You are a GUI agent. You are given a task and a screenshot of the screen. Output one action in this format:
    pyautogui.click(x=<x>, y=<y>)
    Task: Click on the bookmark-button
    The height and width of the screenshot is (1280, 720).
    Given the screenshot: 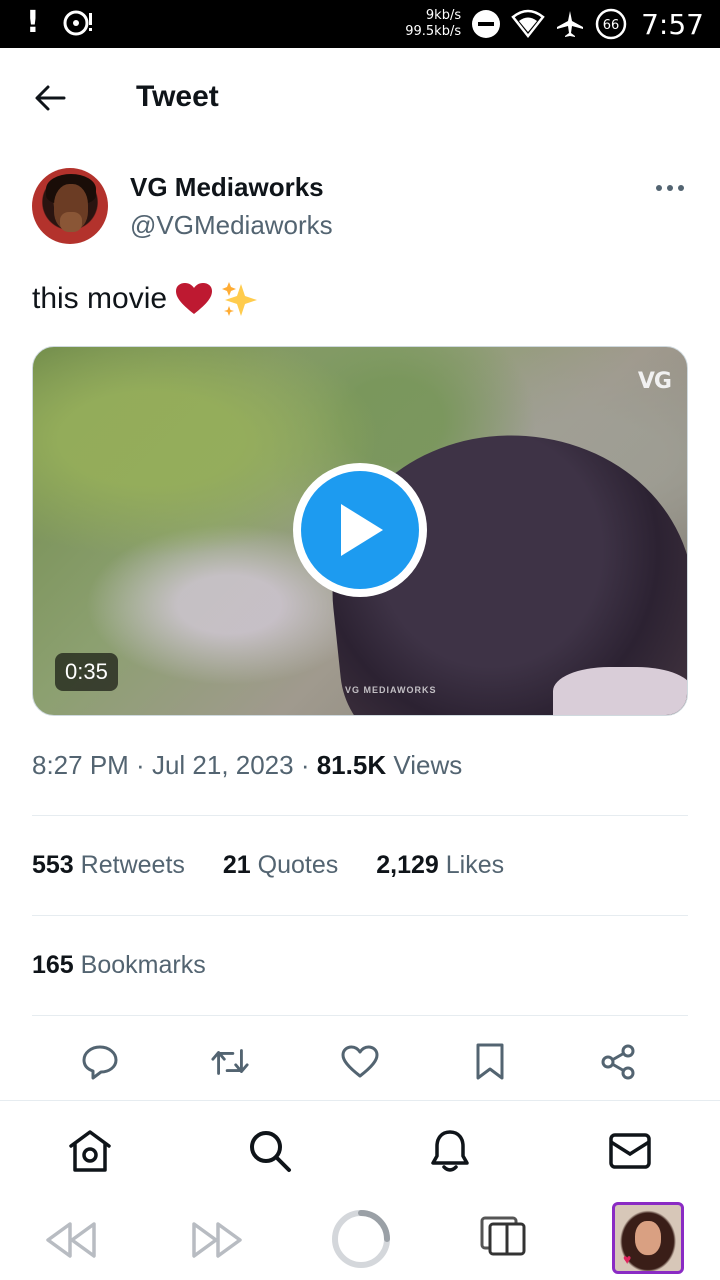 What is the action you would take?
    pyautogui.click(x=490, y=1062)
    